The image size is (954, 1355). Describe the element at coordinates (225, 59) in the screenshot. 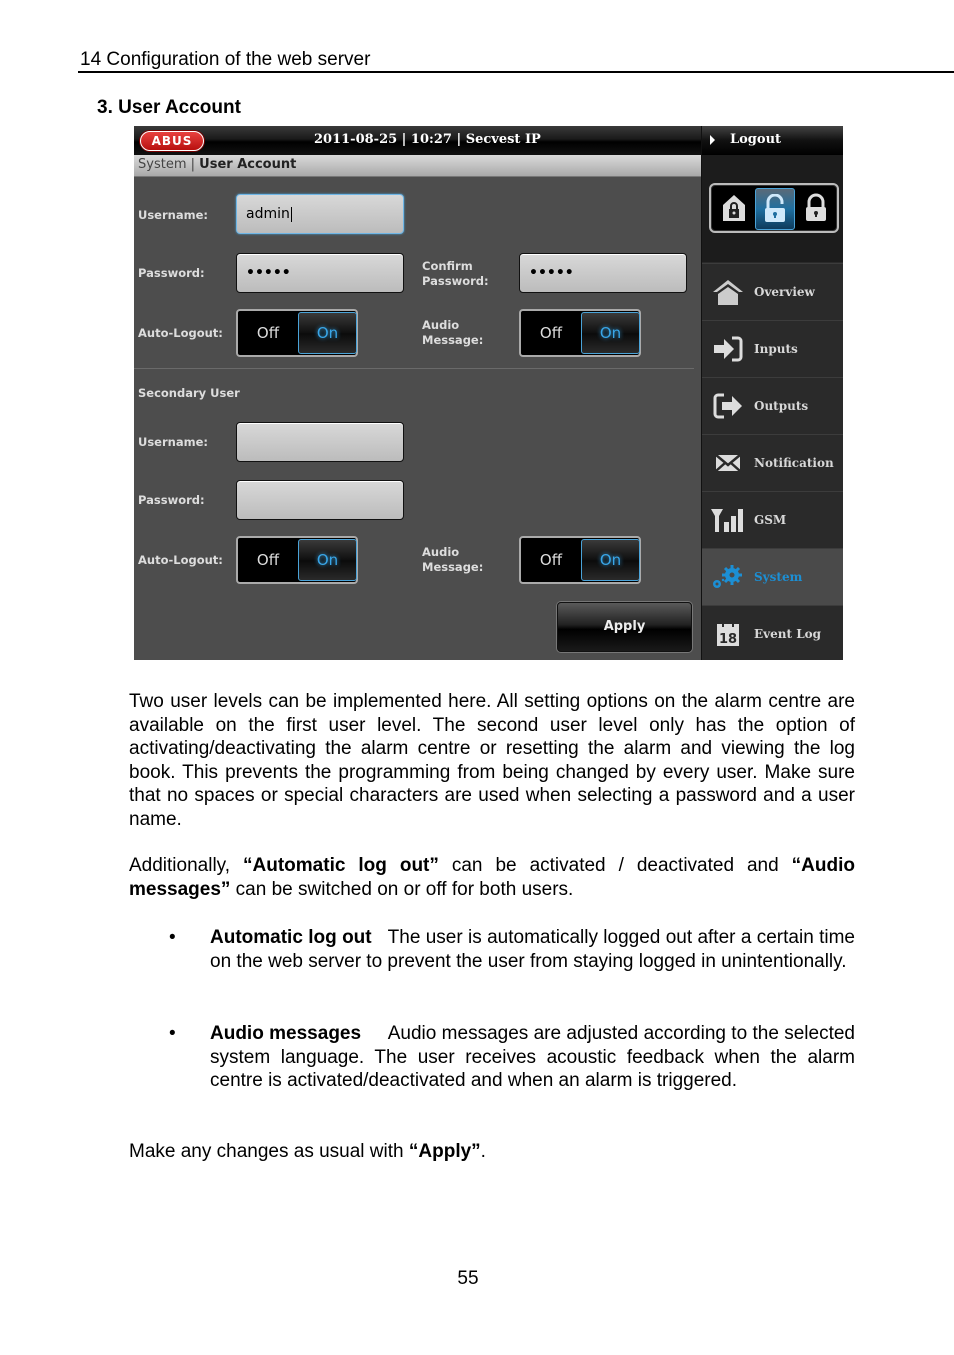

I see `running-head: 14 Configuration of the web server` at that location.